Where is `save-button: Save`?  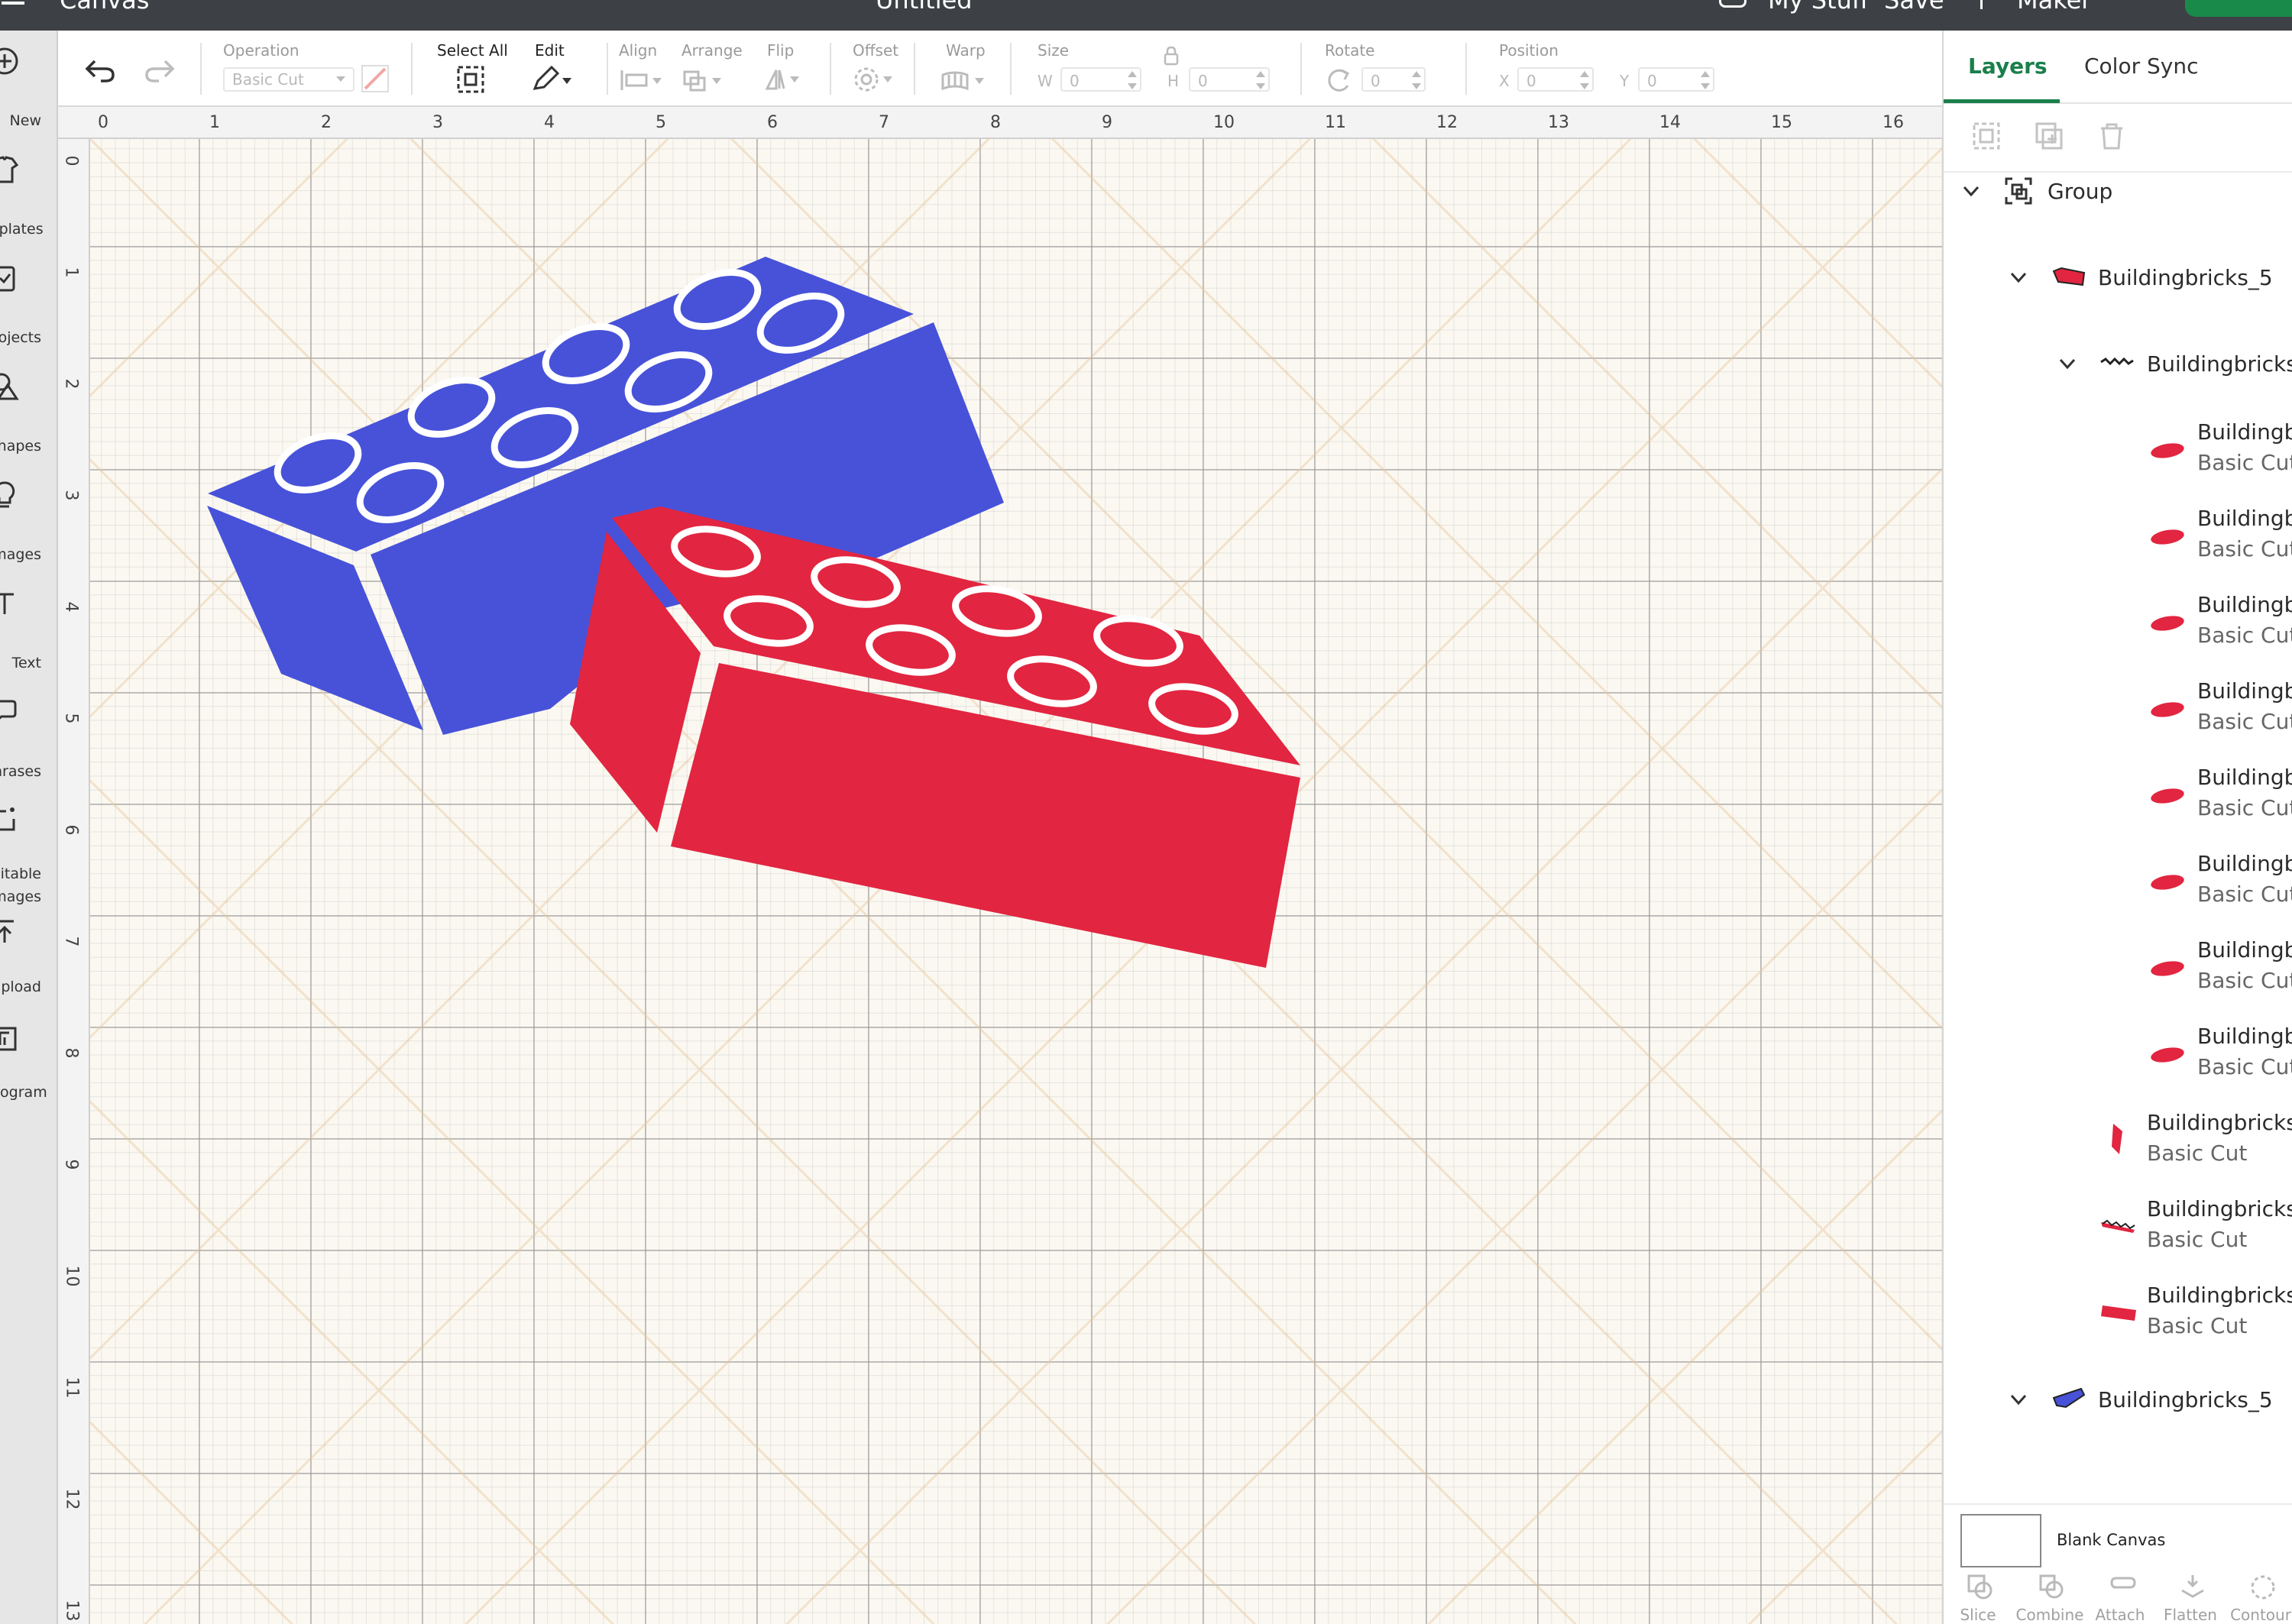
save-button: Save is located at coordinates (1914, 8).